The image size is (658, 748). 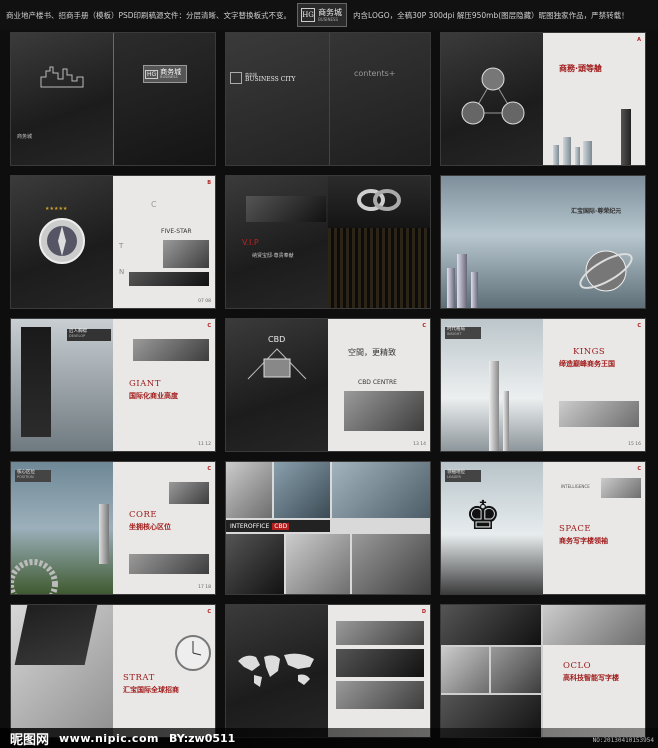 I want to click on spread-vip: V.I.P 纳贤宝邸·尊贵奉献, so click(x=328, y=242).